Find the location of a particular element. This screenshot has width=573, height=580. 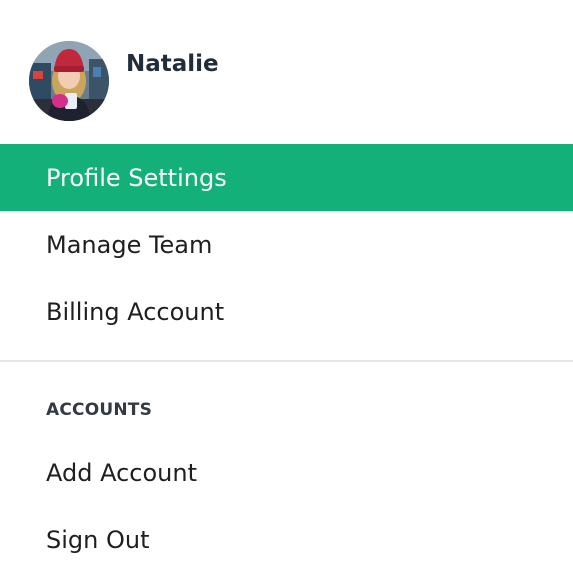

menu-item-label: Profile Settings is located at coordinates (136, 177).